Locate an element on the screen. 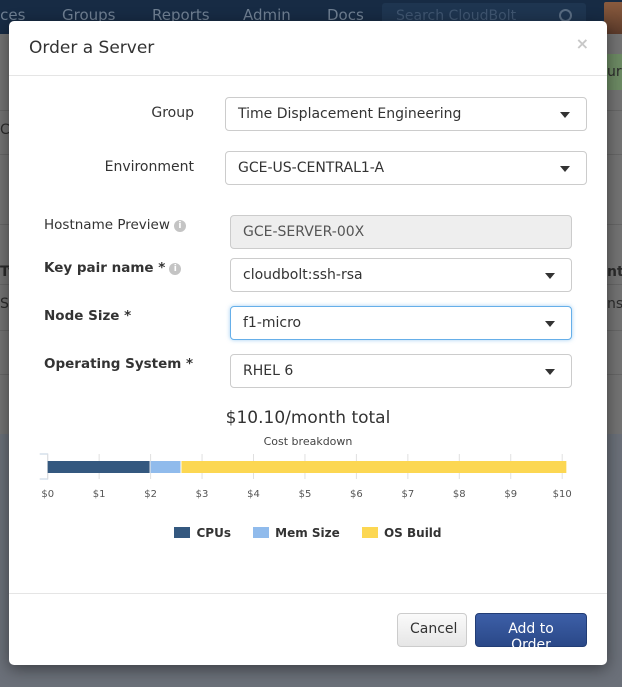  axis-line is located at coordinates (44, 466).